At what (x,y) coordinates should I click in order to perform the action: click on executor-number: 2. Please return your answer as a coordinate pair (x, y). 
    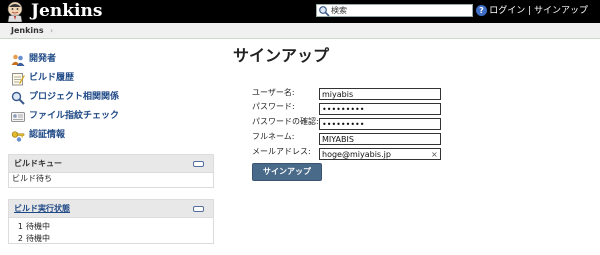
    Looking at the image, I should click on (20, 238).